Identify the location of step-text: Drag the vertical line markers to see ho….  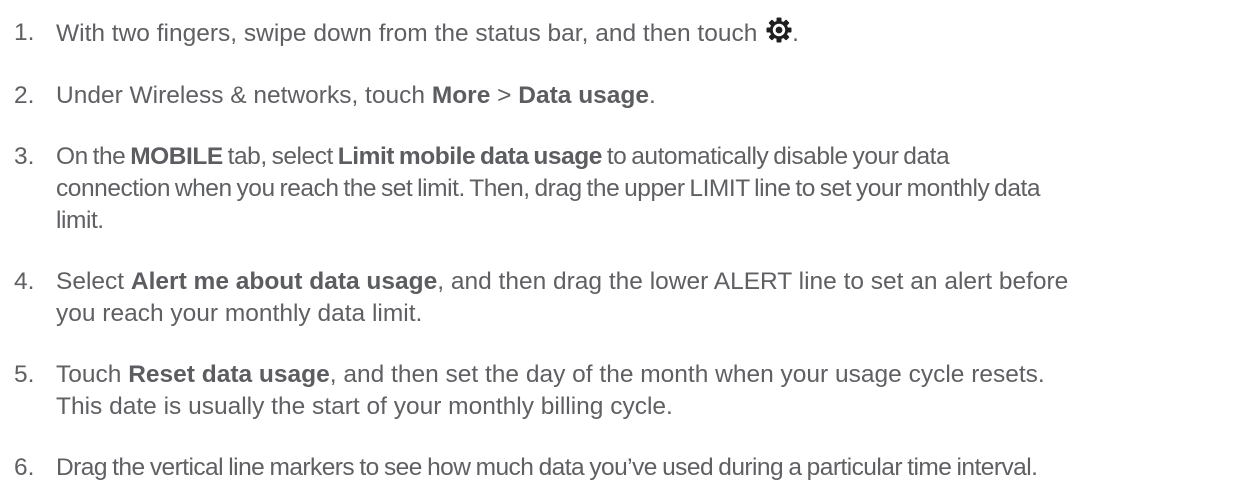
(547, 467).